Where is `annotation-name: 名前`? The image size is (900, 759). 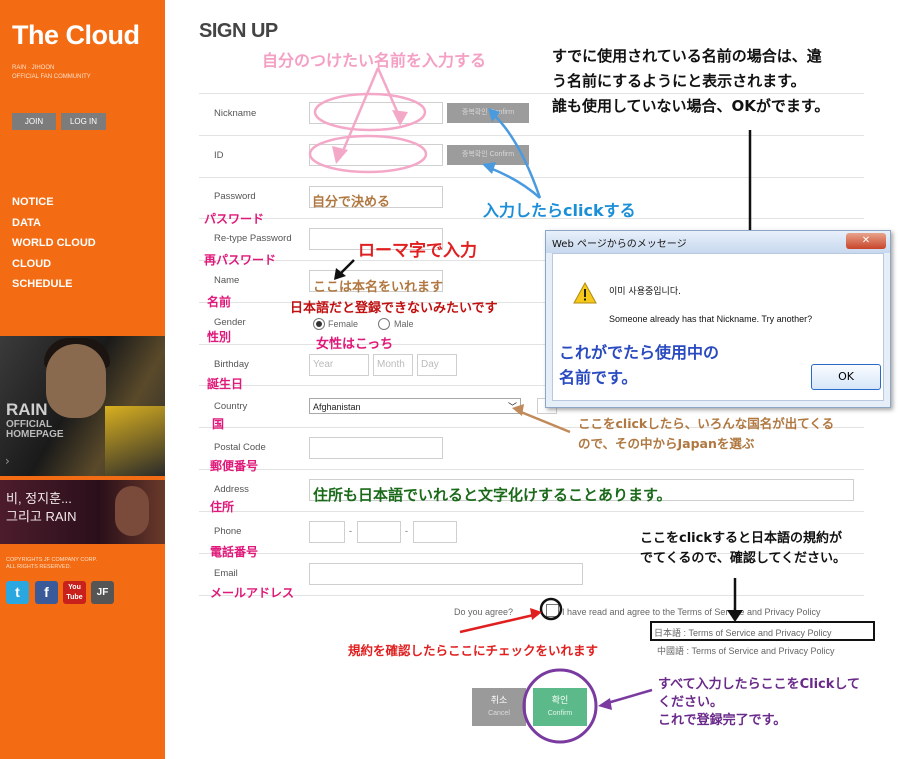 annotation-name: 名前 is located at coordinates (219, 302).